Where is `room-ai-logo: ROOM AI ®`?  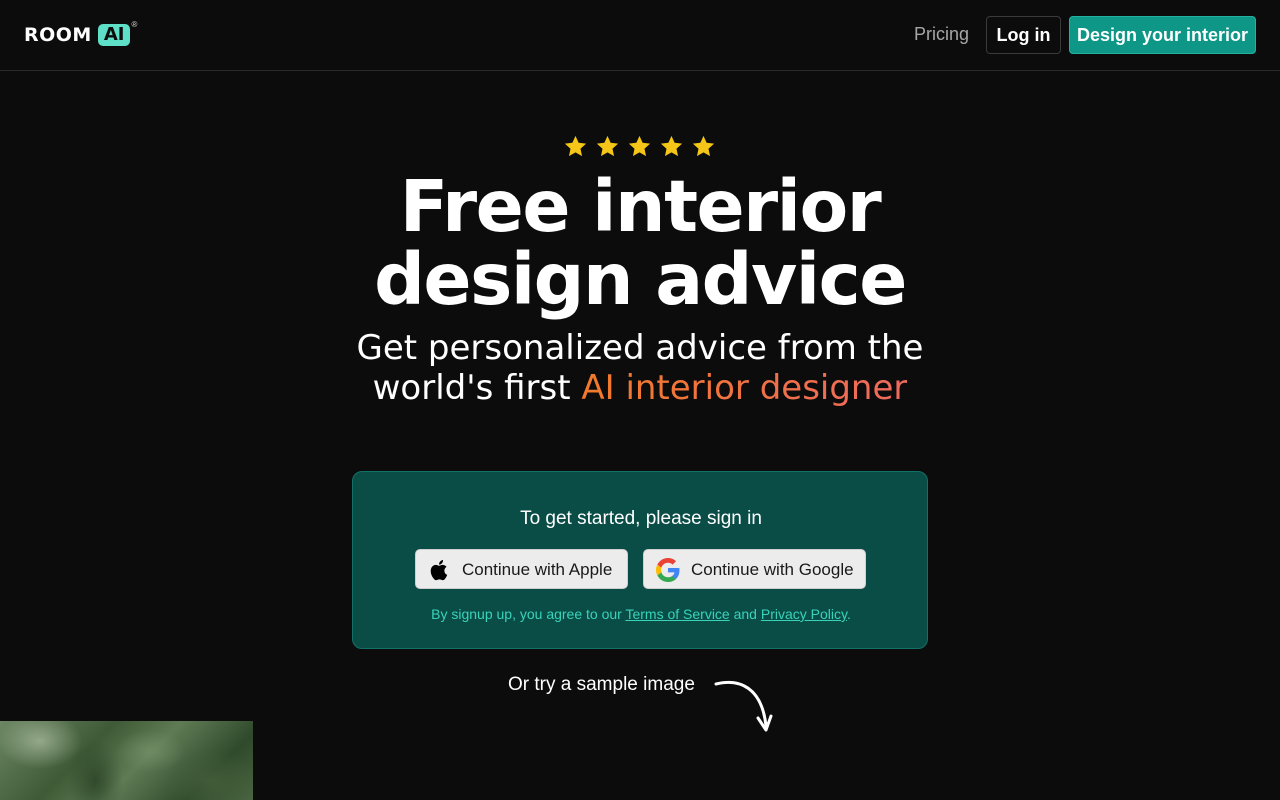 room-ai-logo: ROOM AI ® is located at coordinates (81, 34).